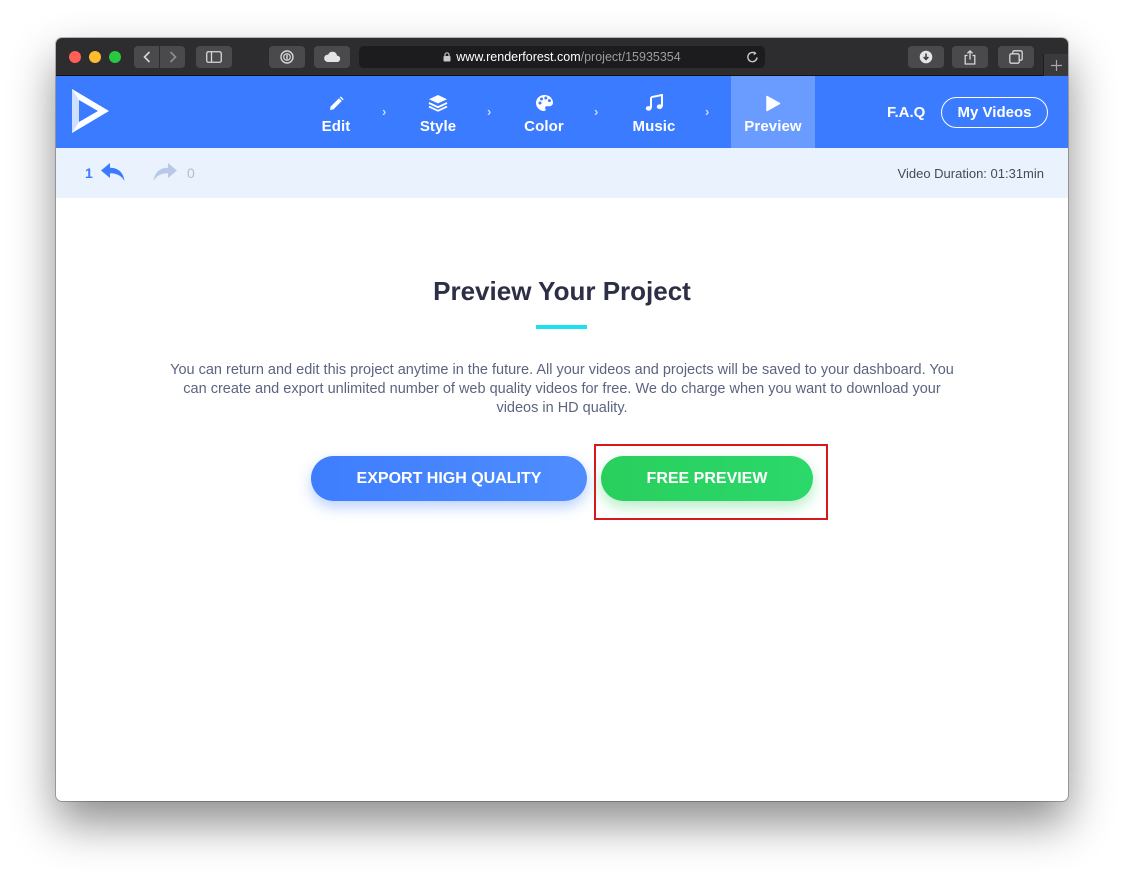  I want to click on step-style: Style, so click(438, 112).